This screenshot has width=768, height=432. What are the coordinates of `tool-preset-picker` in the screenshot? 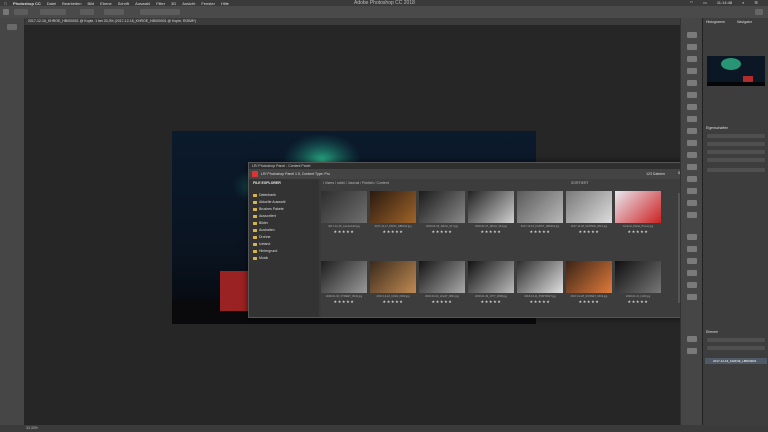 It's located at (21, 12).